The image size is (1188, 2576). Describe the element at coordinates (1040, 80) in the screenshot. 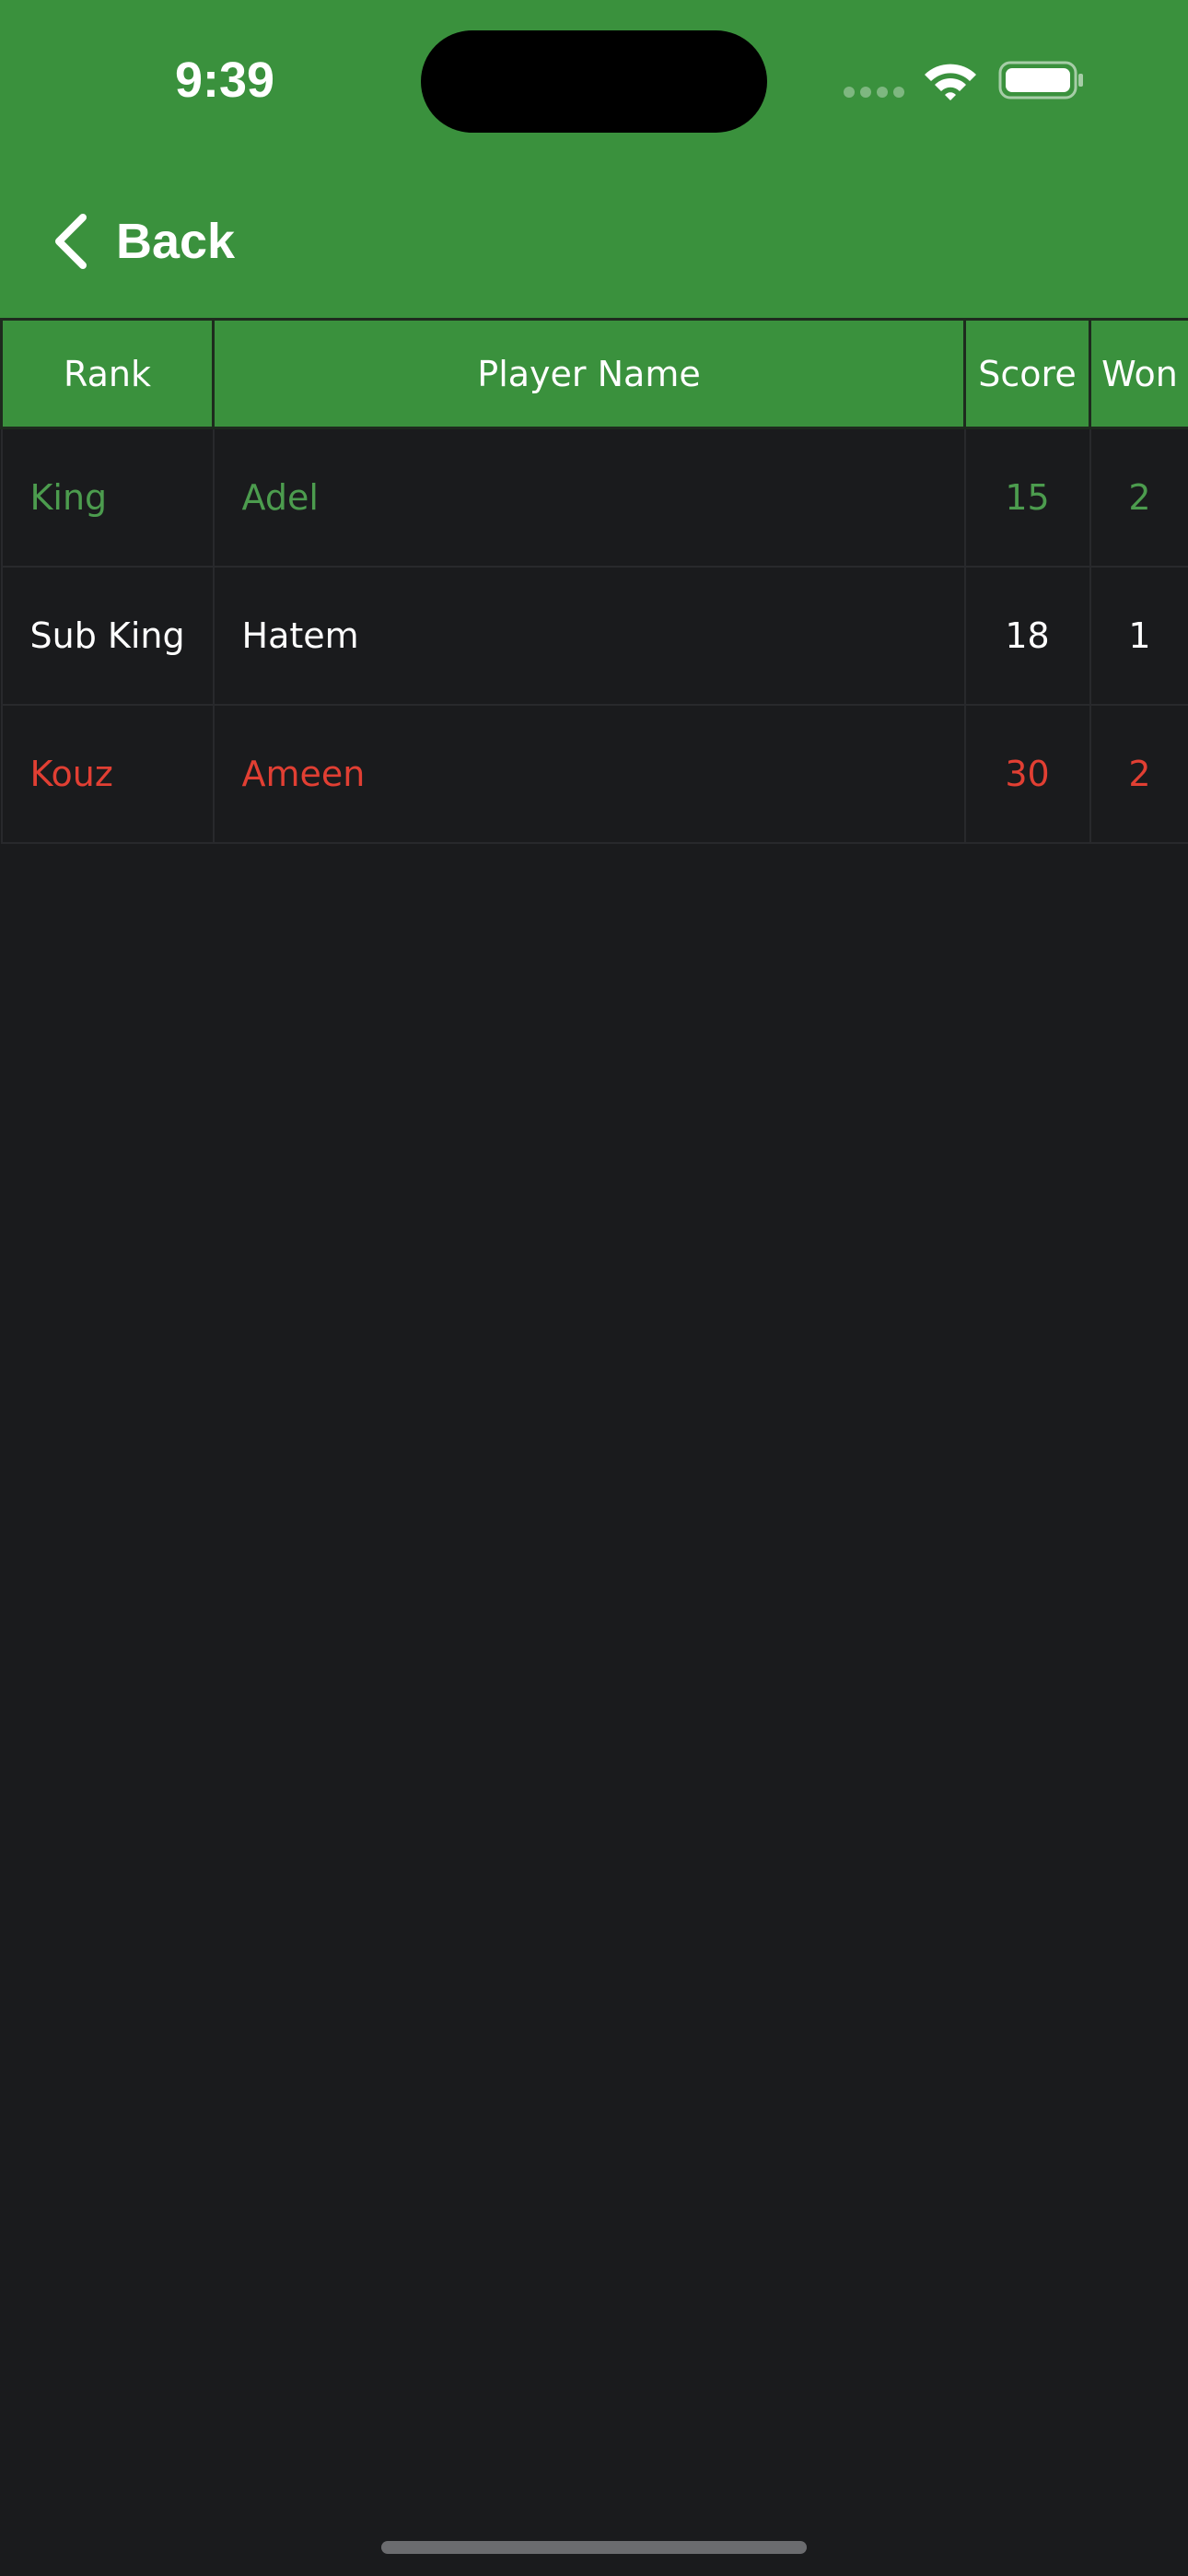

I see `battery-icon` at that location.